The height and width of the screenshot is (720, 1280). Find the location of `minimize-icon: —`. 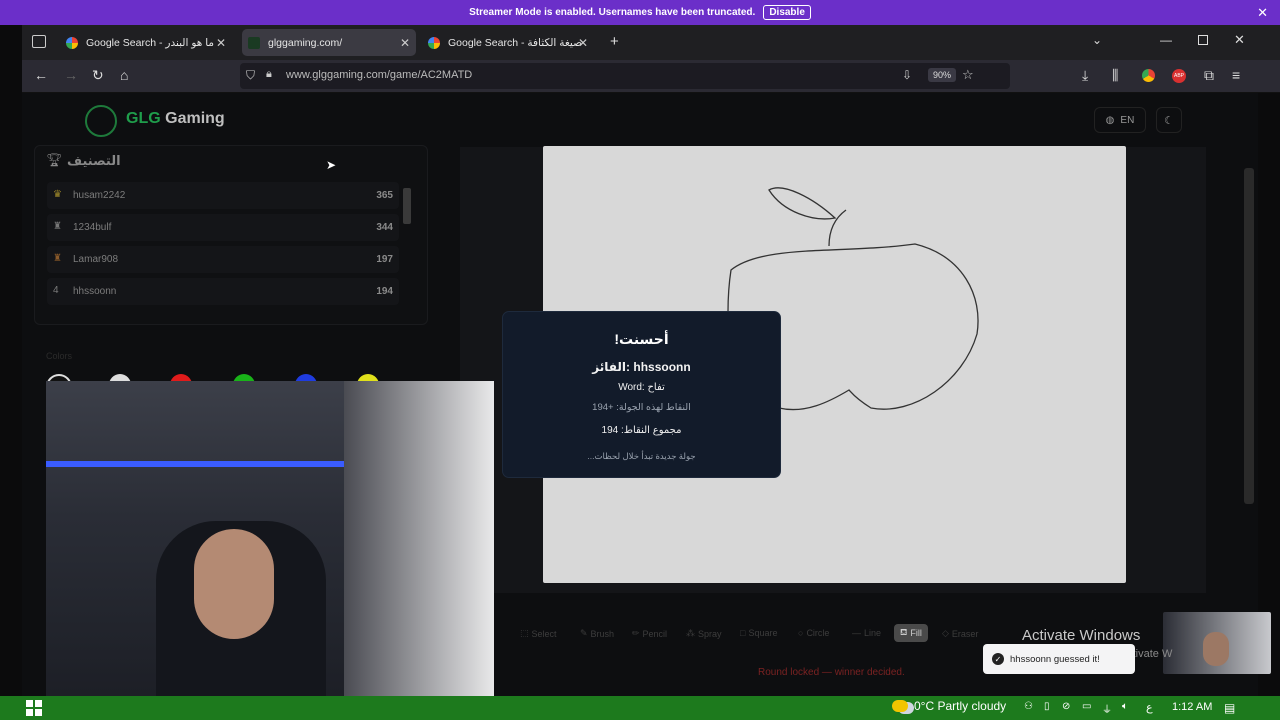

minimize-icon: — is located at coordinates (1166, 40).